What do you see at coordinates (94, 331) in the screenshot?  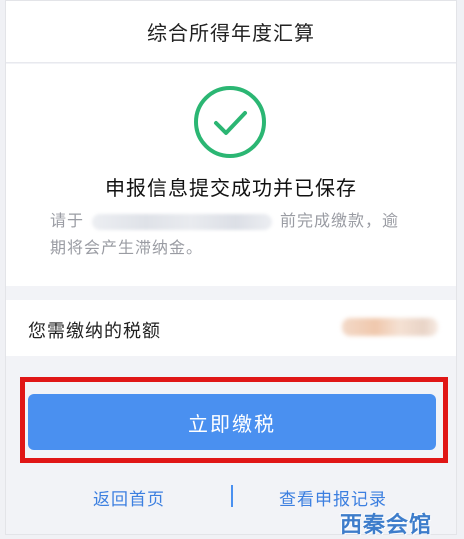 I see `tax-due-label: 您需缴纳的税额` at bounding box center [94, 331].